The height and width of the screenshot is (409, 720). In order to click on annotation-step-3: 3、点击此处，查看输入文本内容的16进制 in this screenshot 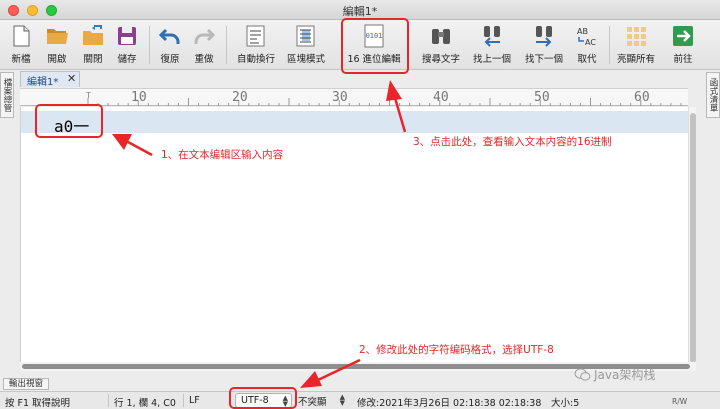, I will do `click(512, 142)`.